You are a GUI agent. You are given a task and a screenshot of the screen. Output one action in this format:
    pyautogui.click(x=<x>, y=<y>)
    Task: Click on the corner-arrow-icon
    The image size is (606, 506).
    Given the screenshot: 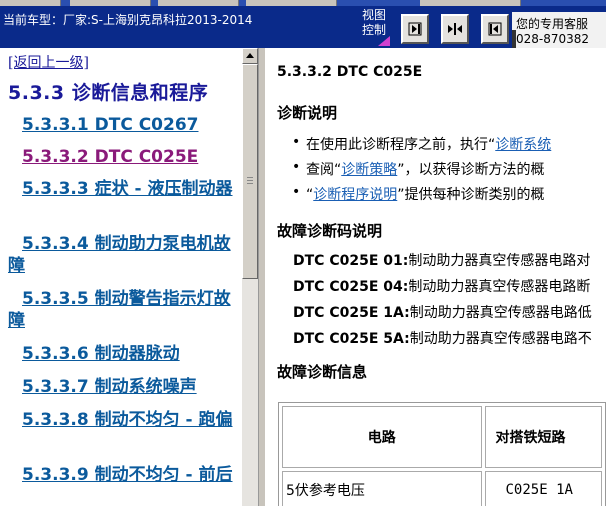 What is the action you would take?
    pyautogui.click(x=384, y=41)
    